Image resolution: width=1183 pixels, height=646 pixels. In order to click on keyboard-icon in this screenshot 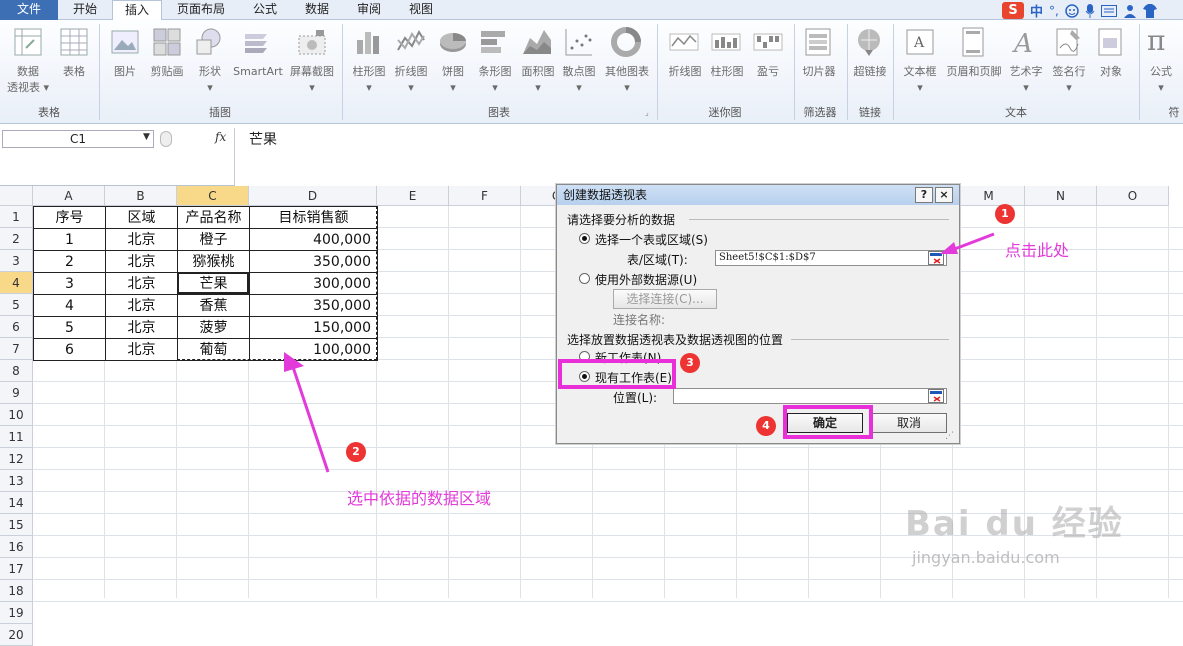, I will do `click(1108, 10)`.